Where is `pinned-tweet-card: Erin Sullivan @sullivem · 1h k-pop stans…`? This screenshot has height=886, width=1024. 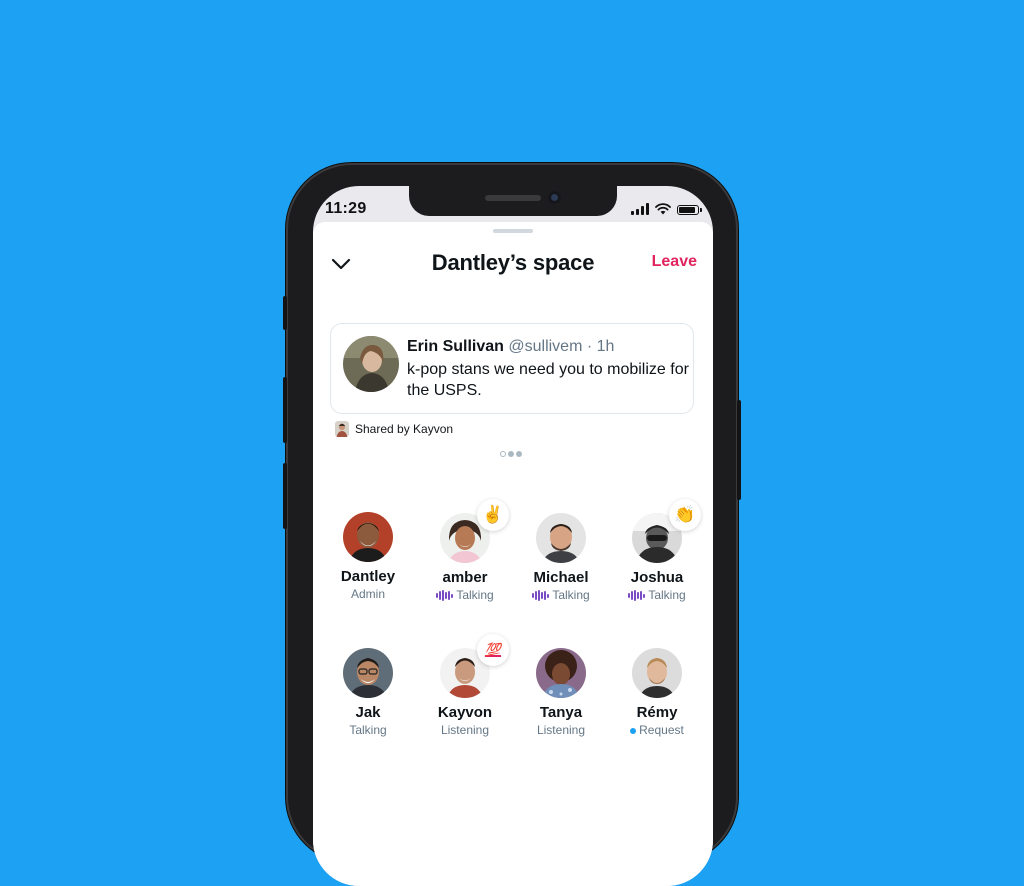 pinned-tweet-card: Erin Sullivan @sullivem · 1h k-pop stans… is located at coordinates (512, 368).